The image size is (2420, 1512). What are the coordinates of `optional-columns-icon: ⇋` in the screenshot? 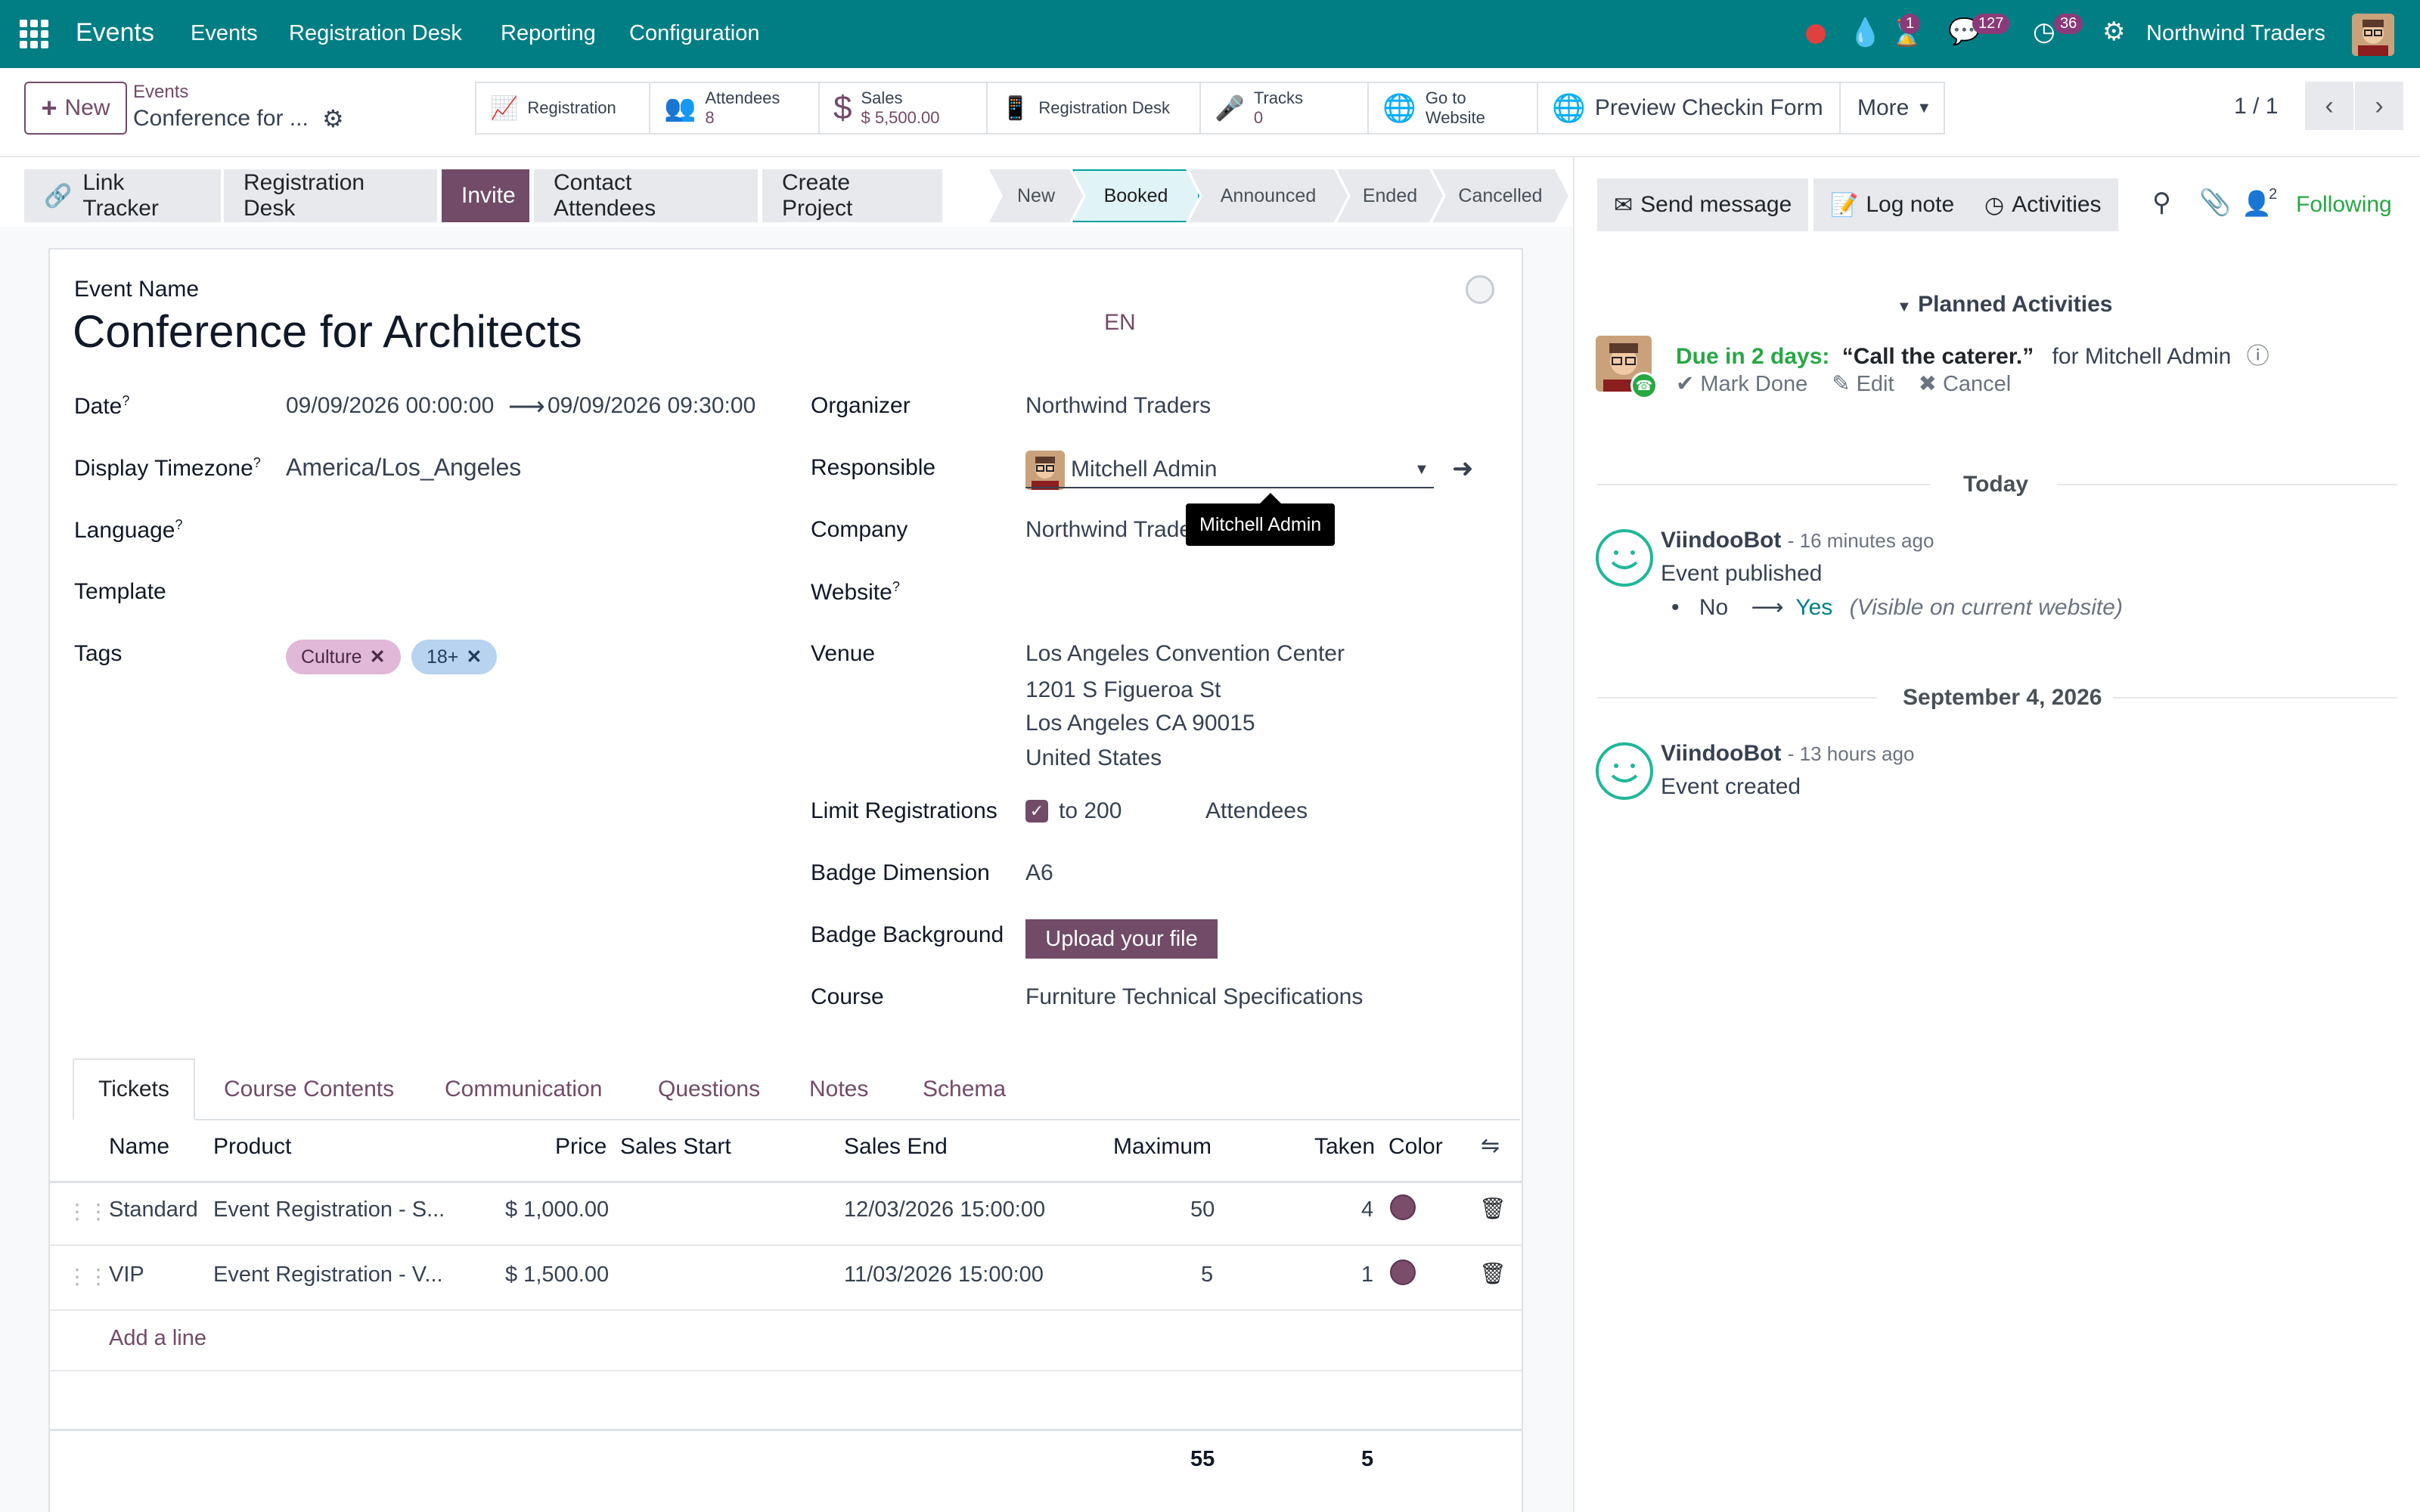 It's located at (1490, 1145).